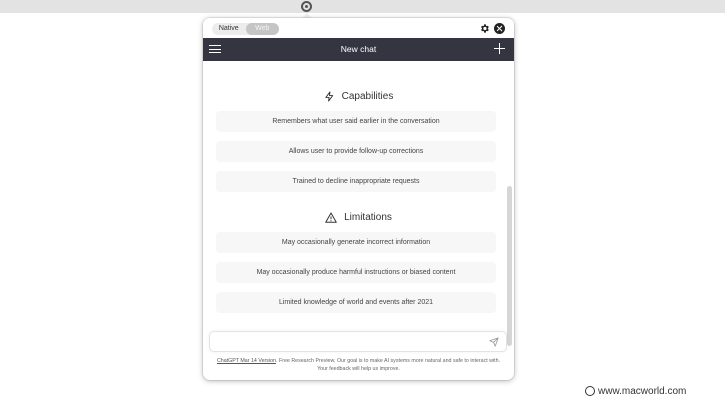  I want to click on watermark-text: www.macworld.com, so click(642, 391).